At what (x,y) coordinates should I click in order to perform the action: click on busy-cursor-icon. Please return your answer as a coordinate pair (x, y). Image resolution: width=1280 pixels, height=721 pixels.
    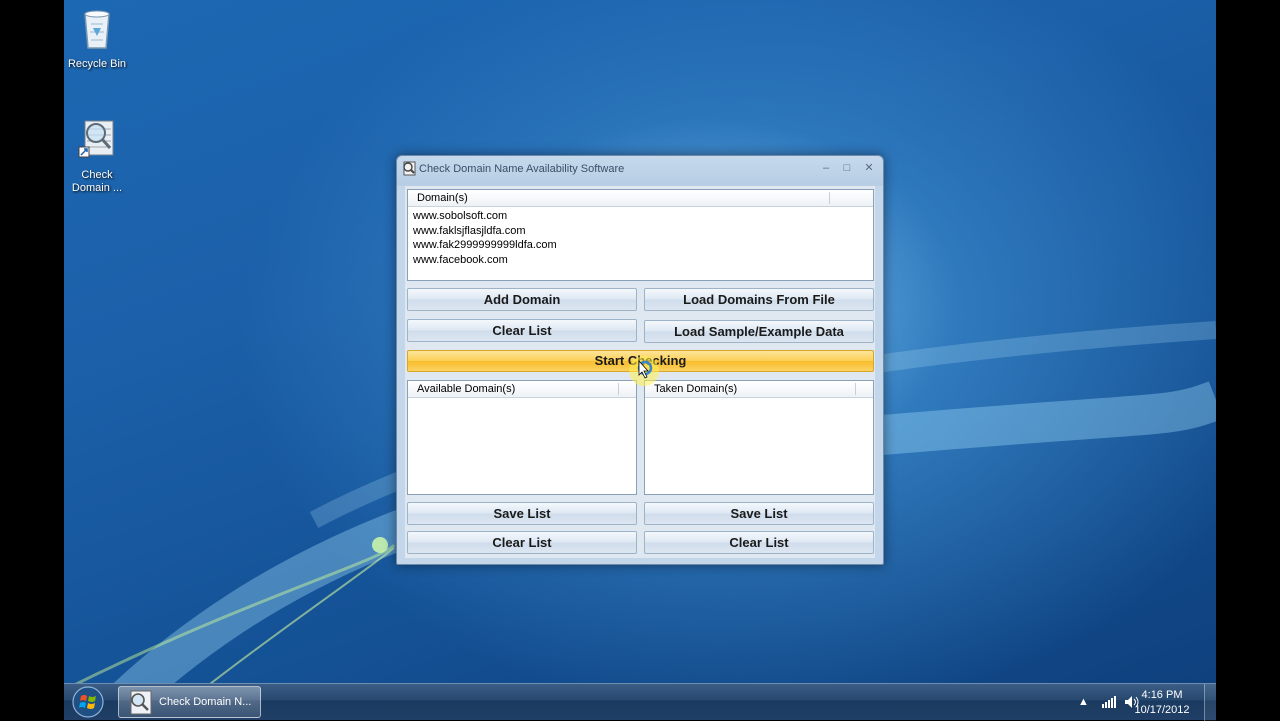
    Looking at the image, I should click on (644, 371).